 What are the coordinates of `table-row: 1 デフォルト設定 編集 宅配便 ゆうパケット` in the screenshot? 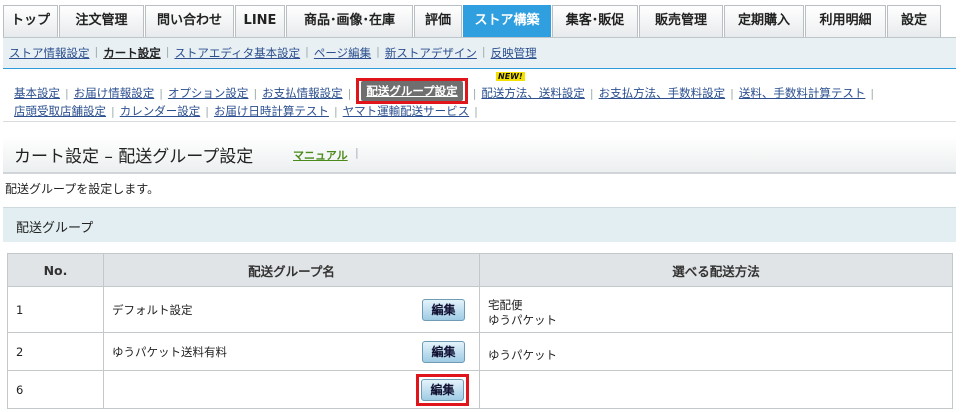 It's located at (480, 309).